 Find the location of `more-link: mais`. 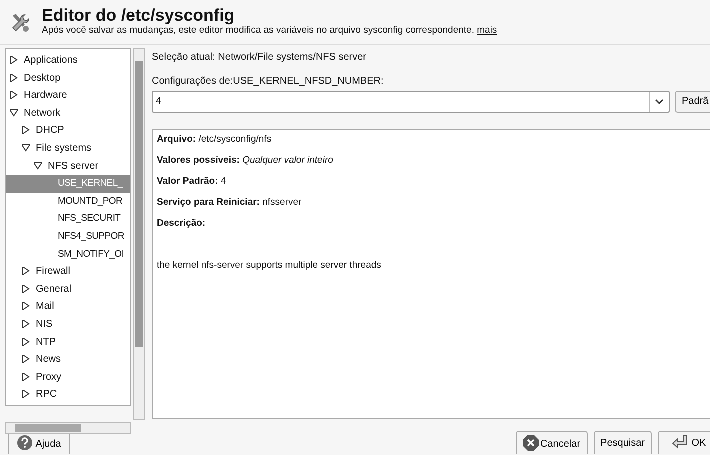

more-link: mais is located at coordinates (487, 30).